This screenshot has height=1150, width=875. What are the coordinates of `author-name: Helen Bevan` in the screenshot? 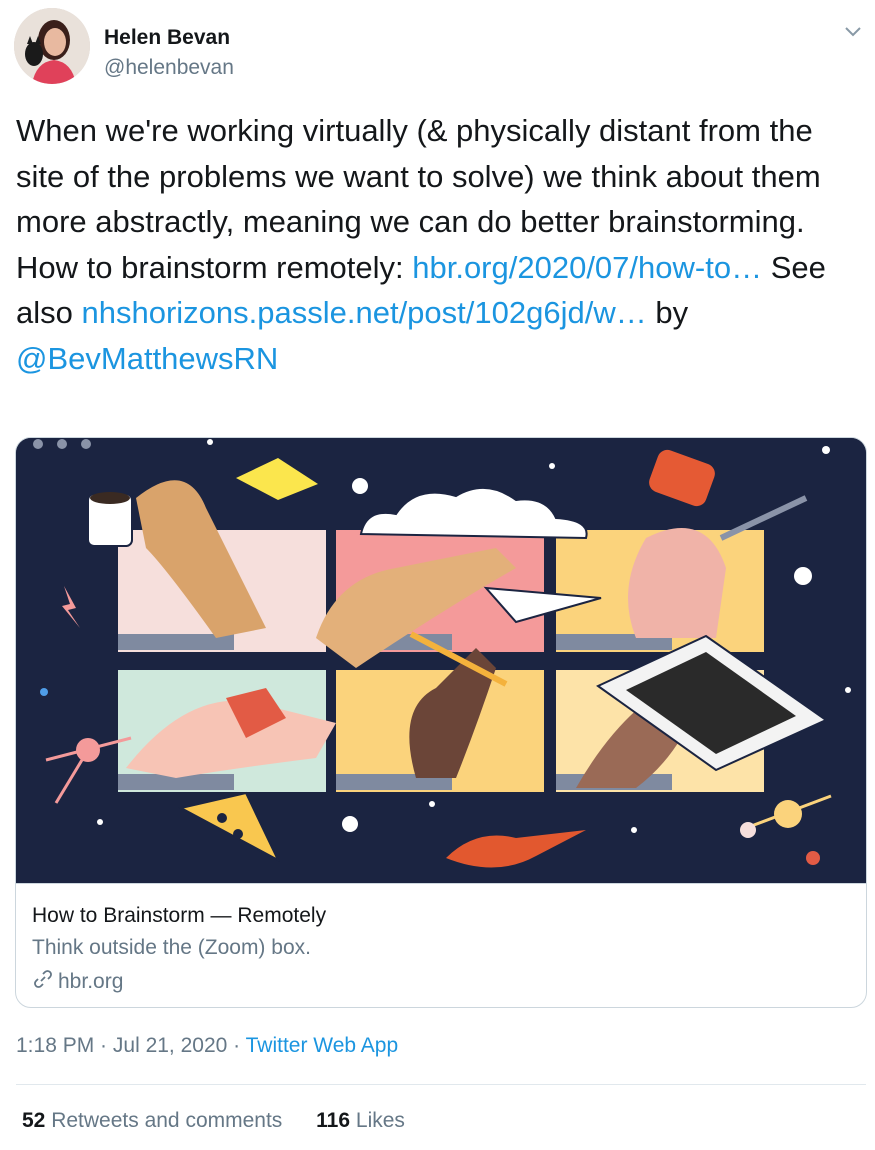 It's located at (167, 38).